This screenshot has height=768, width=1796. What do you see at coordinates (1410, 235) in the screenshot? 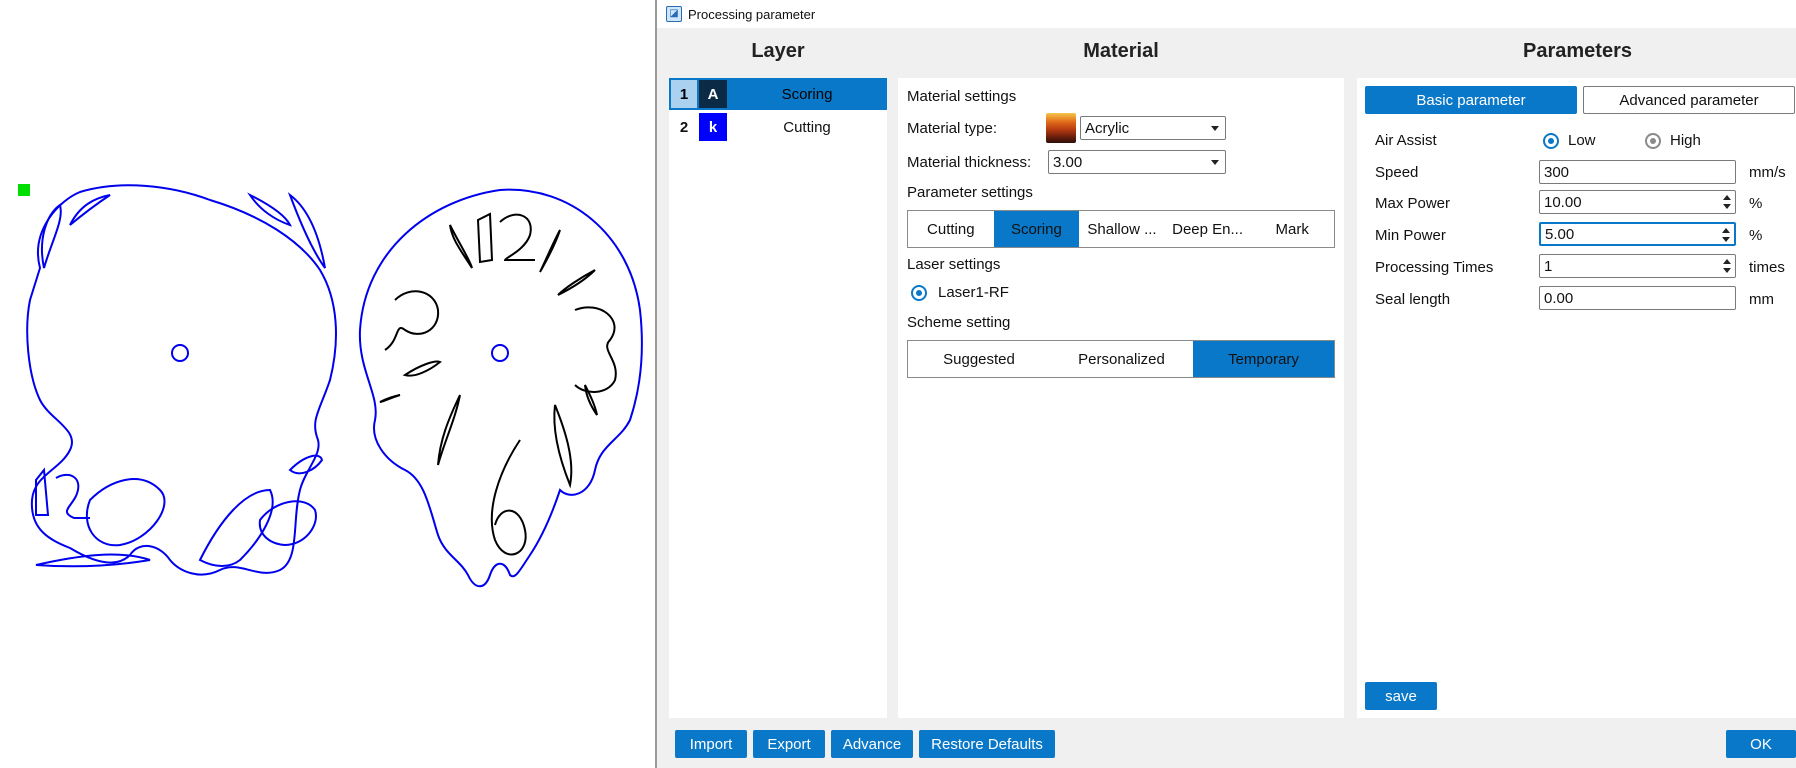
I see `min-power-label: Min Power` at bounding box center [1410, 235].